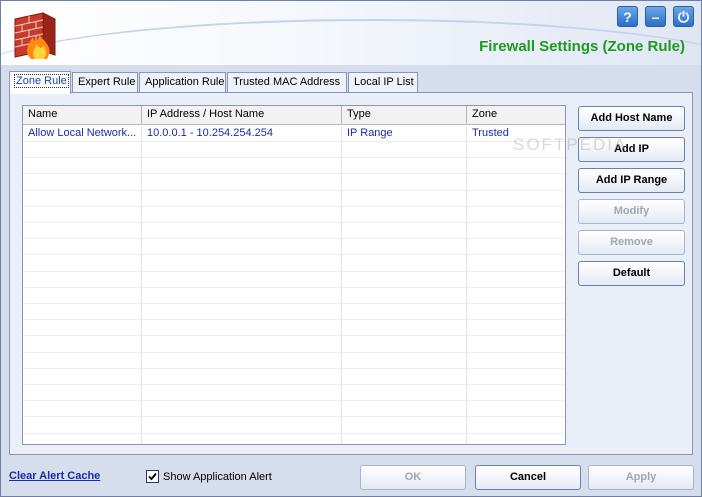 This screenshot has height=497, width=702. Describe the element at coordinates (217, 477) in the screenshot. I see `show-application-alert-label: Show Application Alert` at that location.